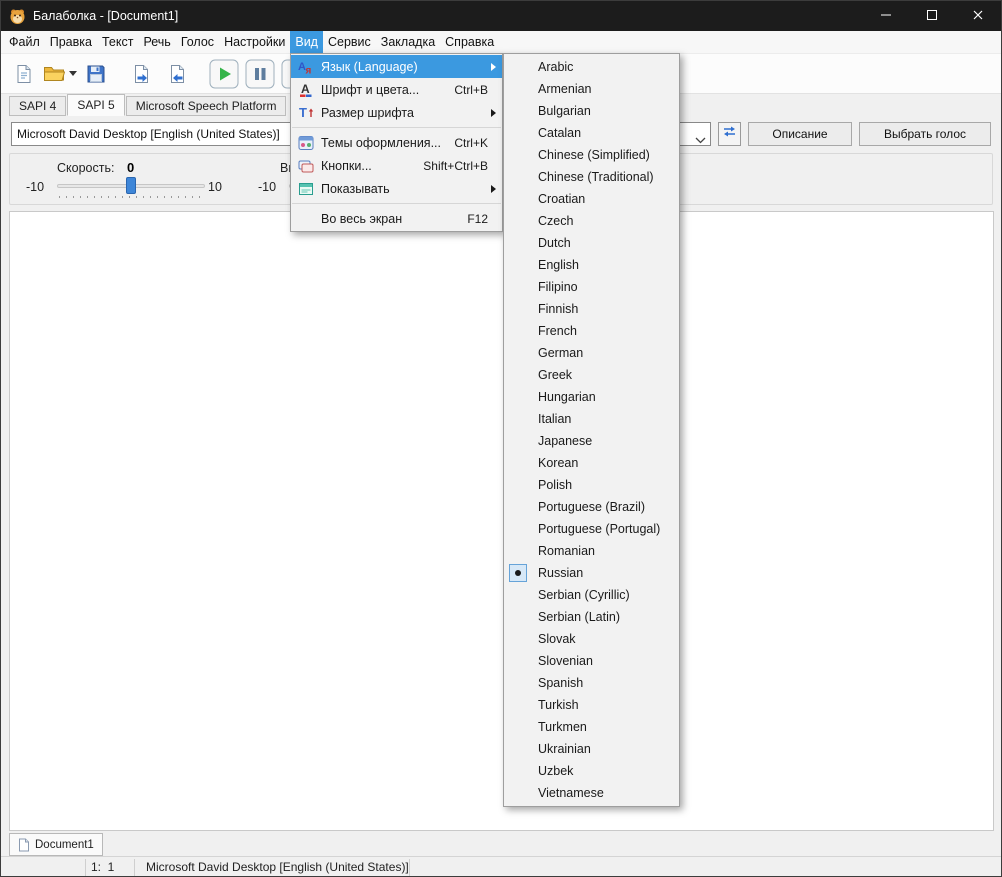 This screenshot has width=1002, height=877. Describe the element at coordinates (396, 127) in the screenshot. I see `menu-separator` at that location.